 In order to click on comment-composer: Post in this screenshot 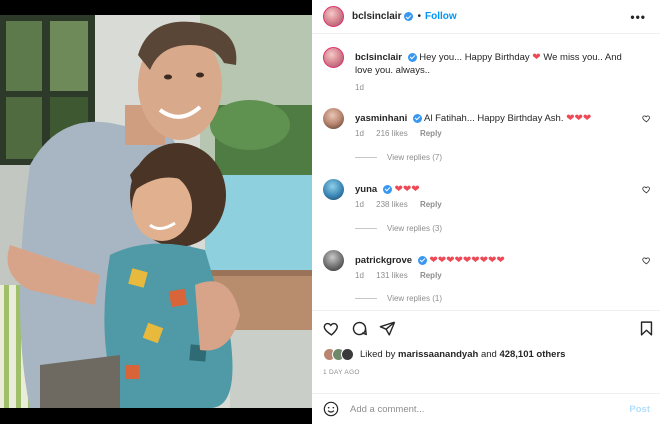, I will do `click(486, 408)`.